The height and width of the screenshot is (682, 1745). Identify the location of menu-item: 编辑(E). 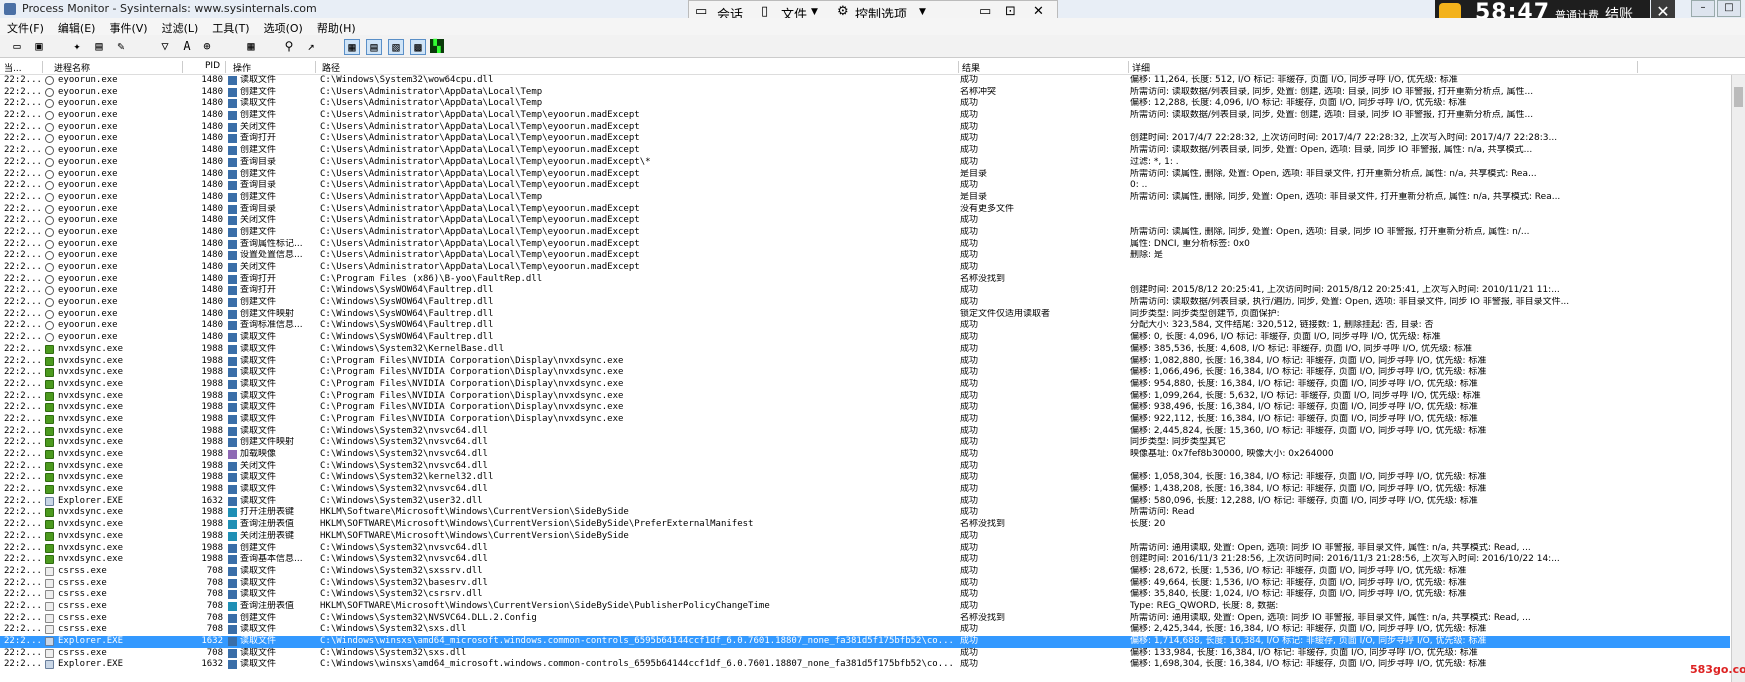
(77, 27).